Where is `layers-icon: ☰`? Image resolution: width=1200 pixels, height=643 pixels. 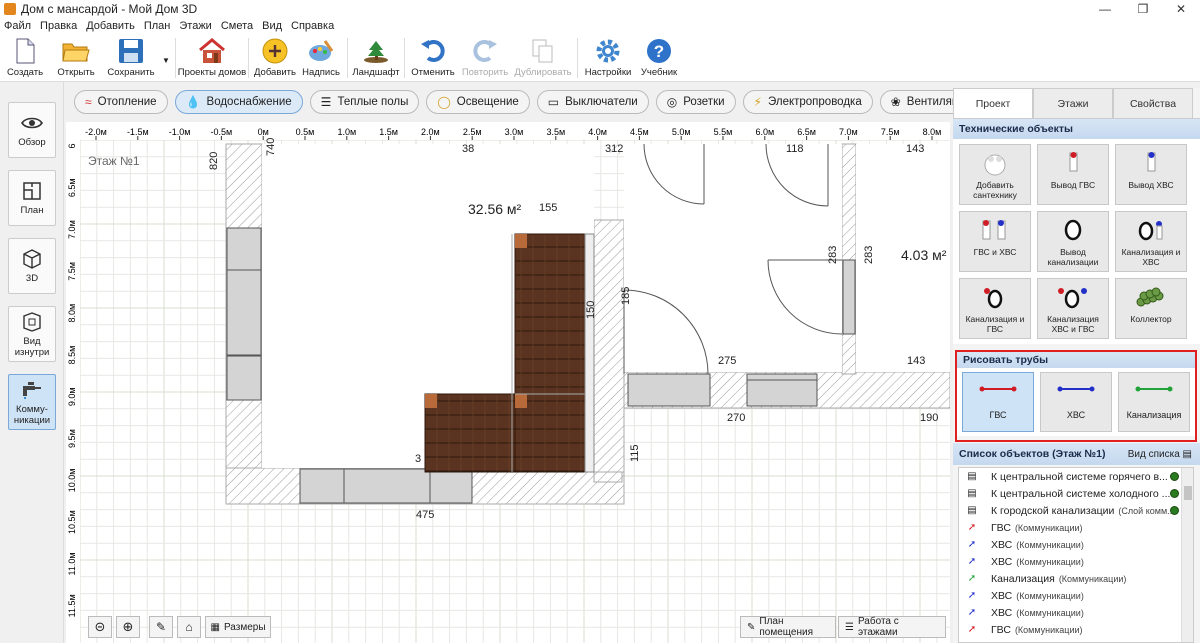
layers-icon: ☰ is located at coordinates (849, 627).